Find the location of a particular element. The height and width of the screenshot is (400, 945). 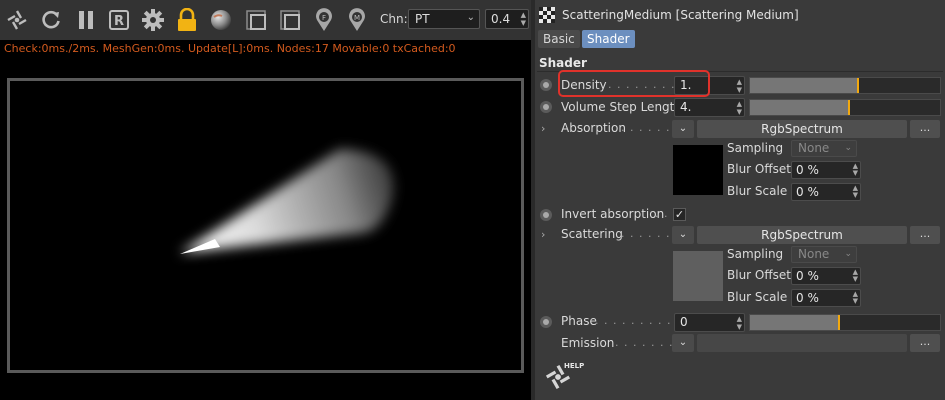

tab-shader: Shader is located at coordinates (608, 39).